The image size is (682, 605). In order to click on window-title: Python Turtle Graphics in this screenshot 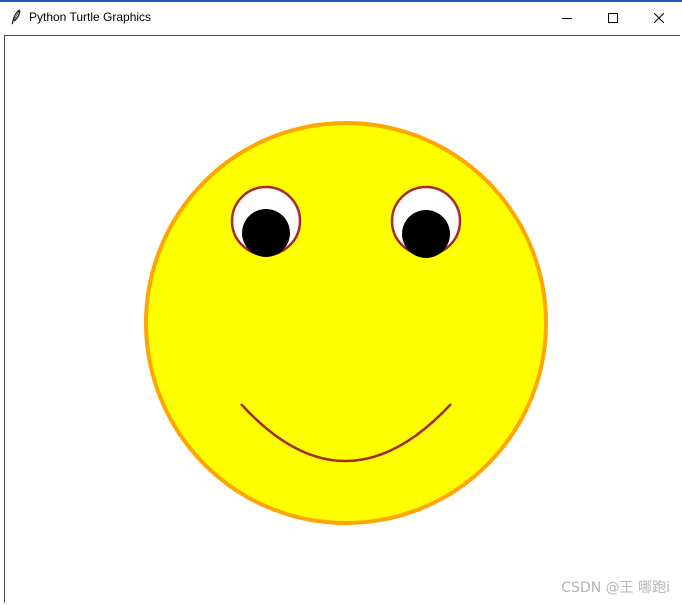, I will do `click(90, 17)`.